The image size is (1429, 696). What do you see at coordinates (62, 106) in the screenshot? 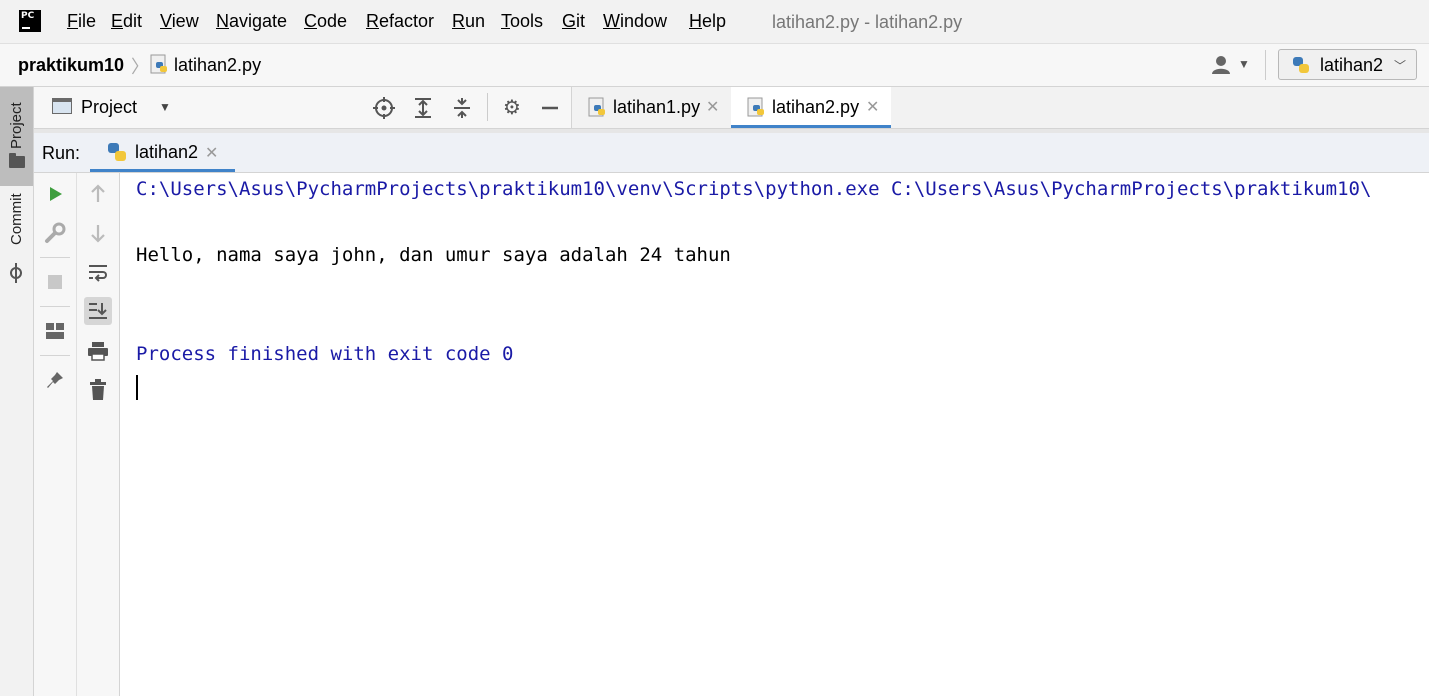
I see `project-window-icon` at bounding box center [62, 106].